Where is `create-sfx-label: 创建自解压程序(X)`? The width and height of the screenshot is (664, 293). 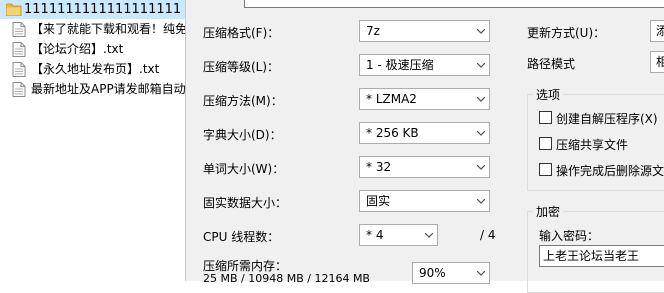 create-sfx-label: 创建自解压程序(X) is located at coordinates (607, 119).